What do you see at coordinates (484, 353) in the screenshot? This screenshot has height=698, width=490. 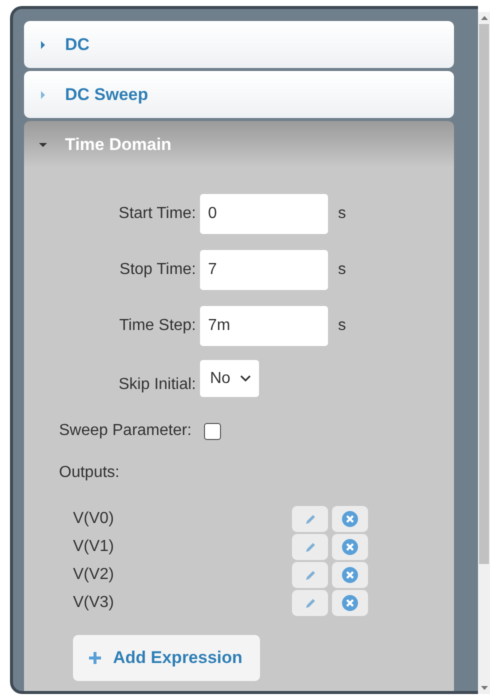 I see `scrollbar` at bounding box center [484, 353].